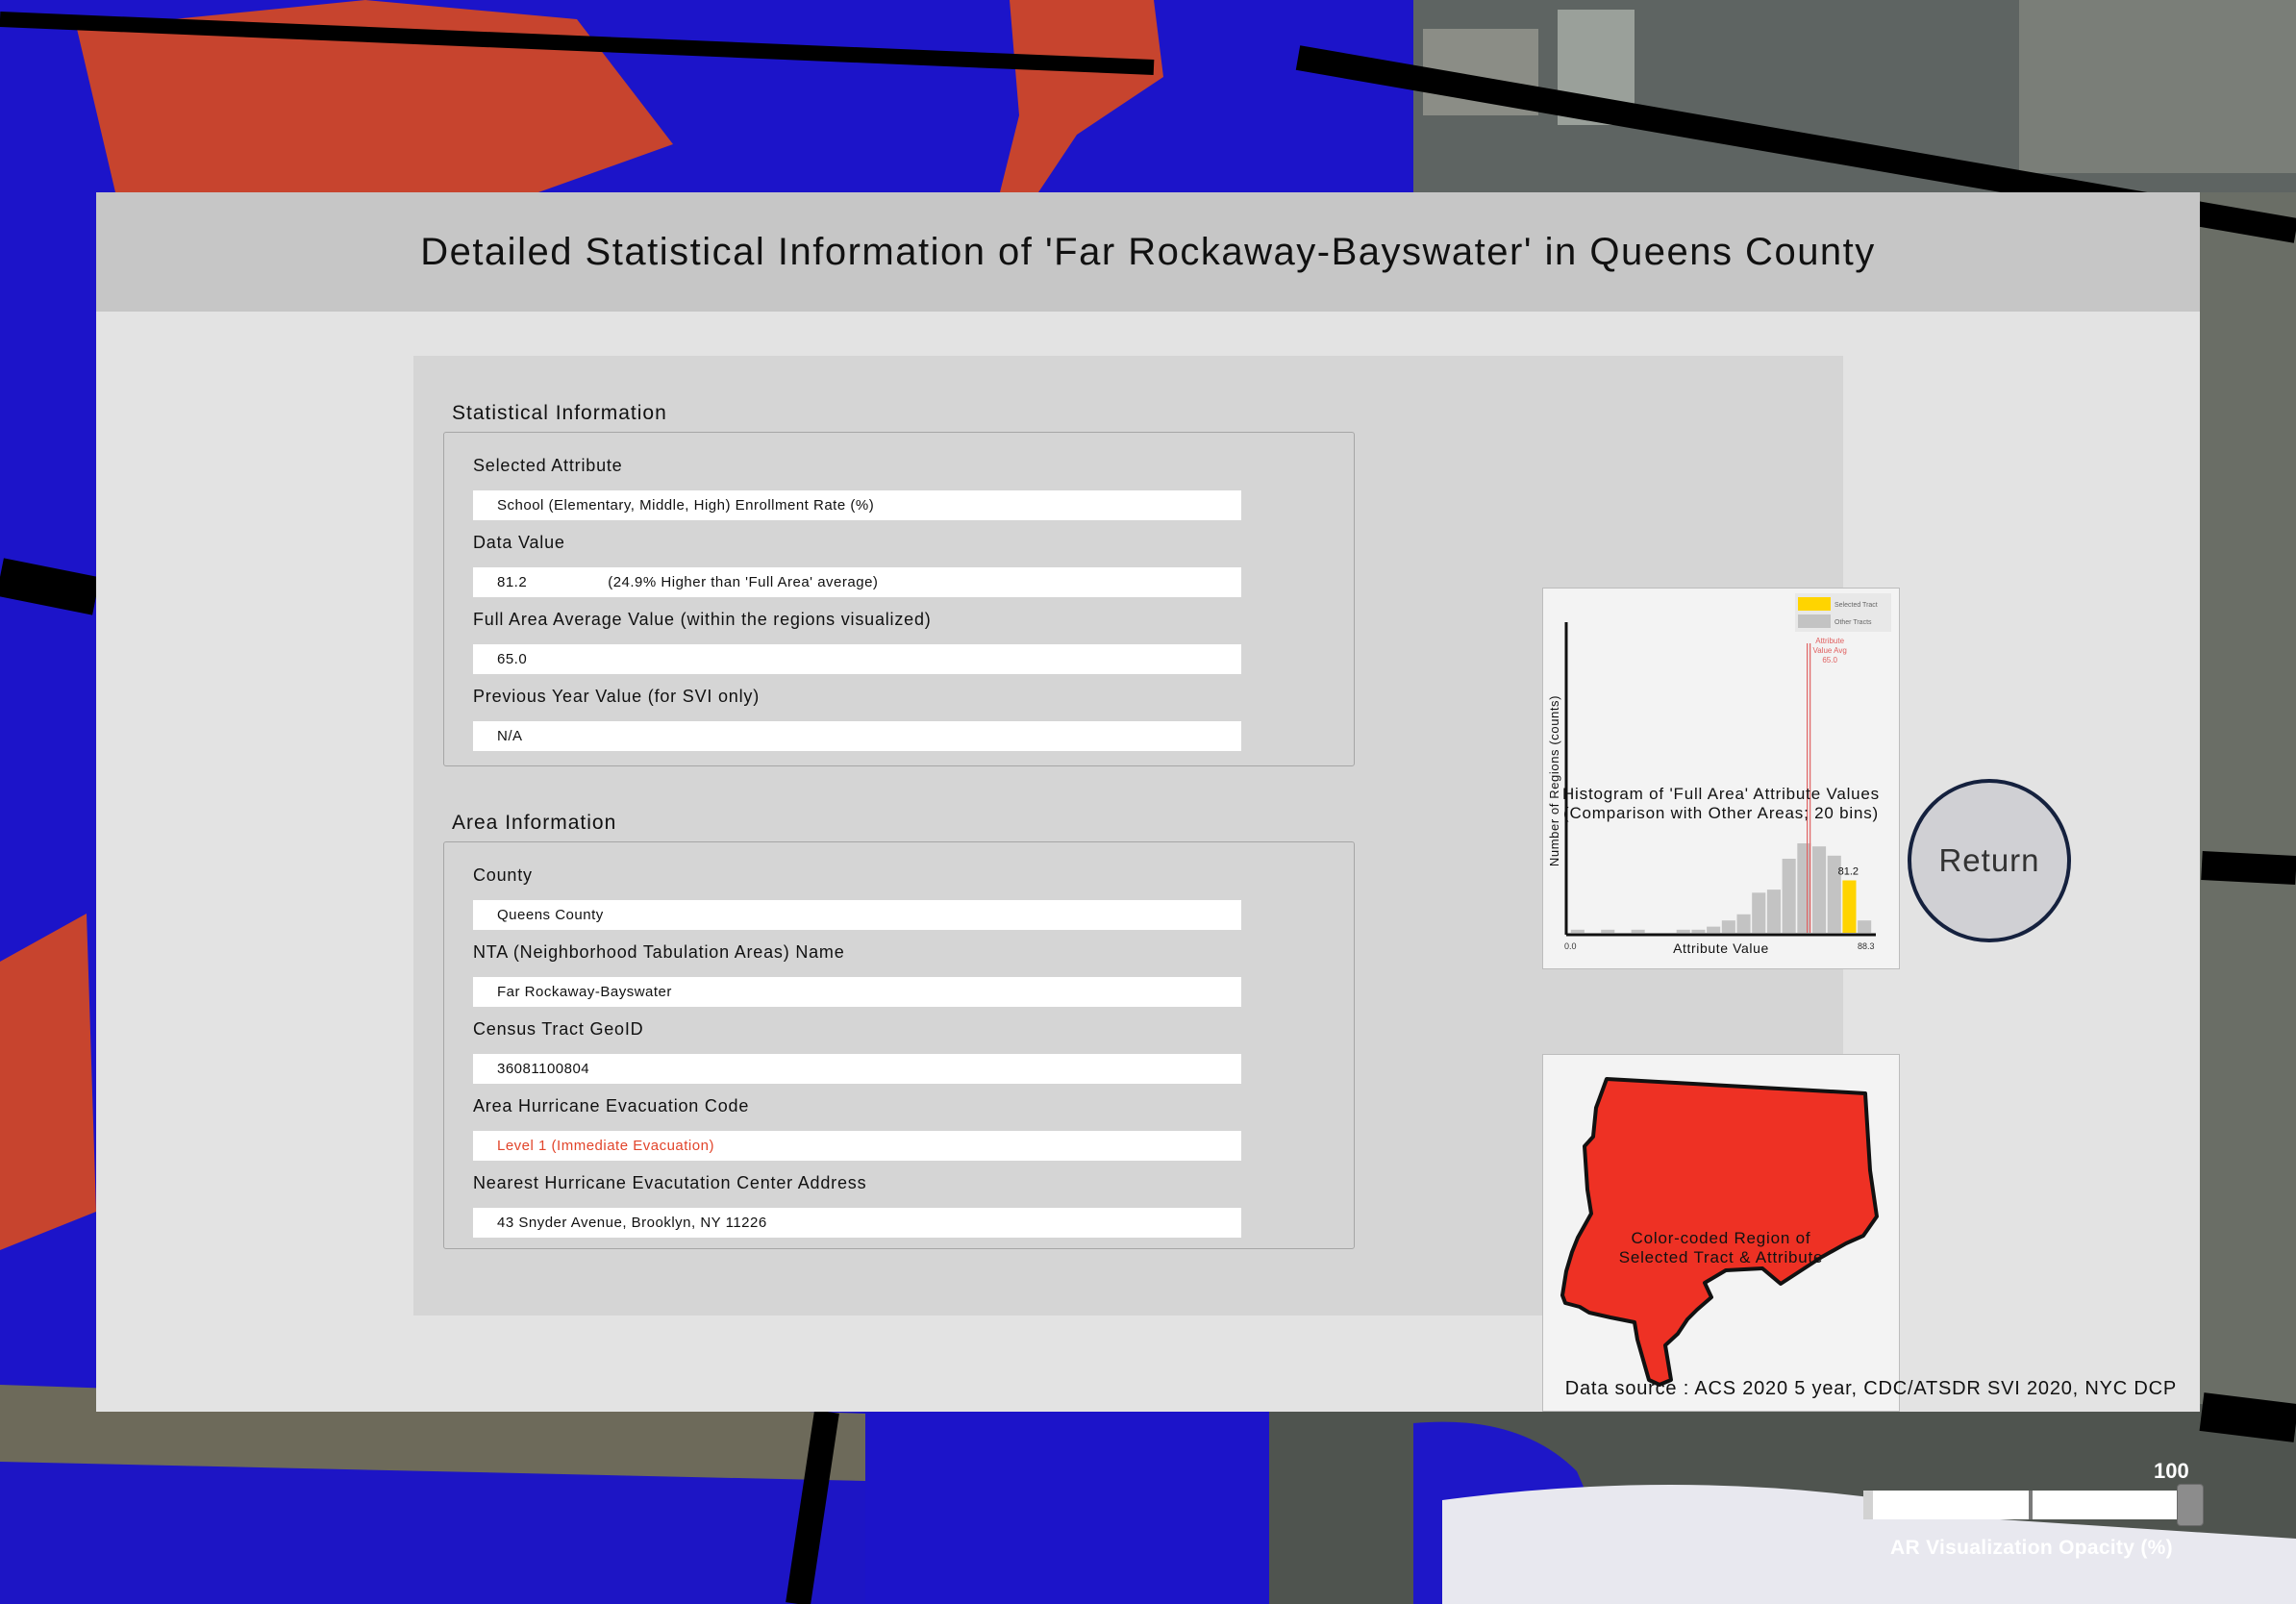 The width and height of the screenshot is (2296, 1604). Describe the element at coordinates (534, 823) in the screenshot. I see `area-info-title: Area Information` at that location.